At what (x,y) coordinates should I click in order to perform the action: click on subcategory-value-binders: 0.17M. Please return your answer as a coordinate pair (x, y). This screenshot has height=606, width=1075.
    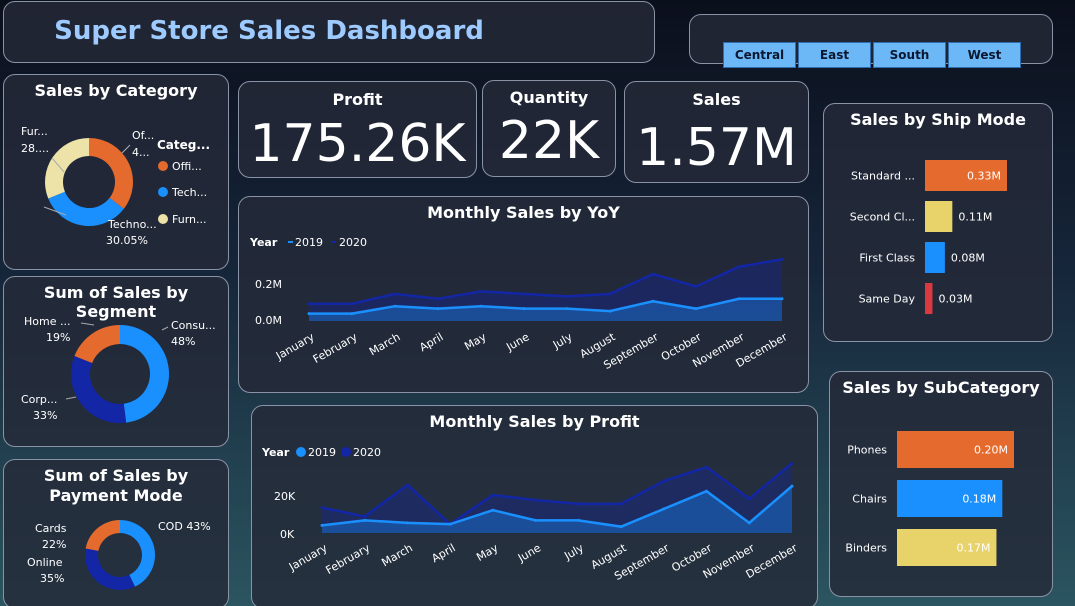
    Looking at the image, I should click on (973, 548).